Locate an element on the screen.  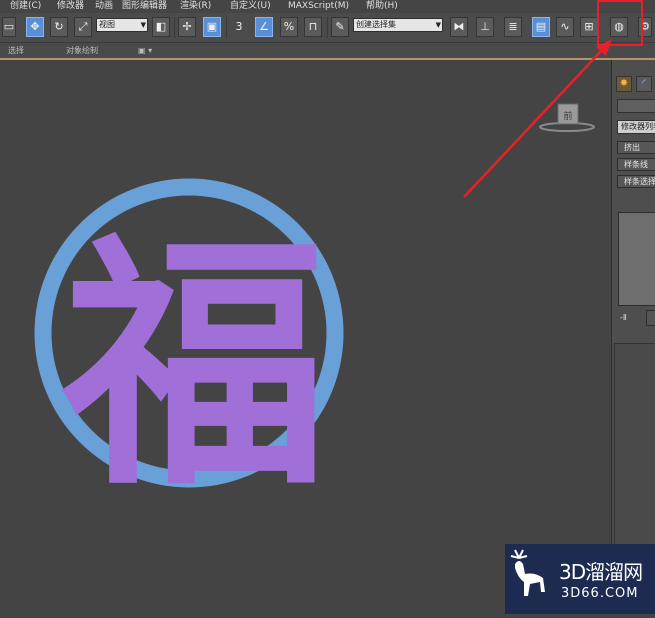
deer-logo-icon is located at coordinates (527, 572).